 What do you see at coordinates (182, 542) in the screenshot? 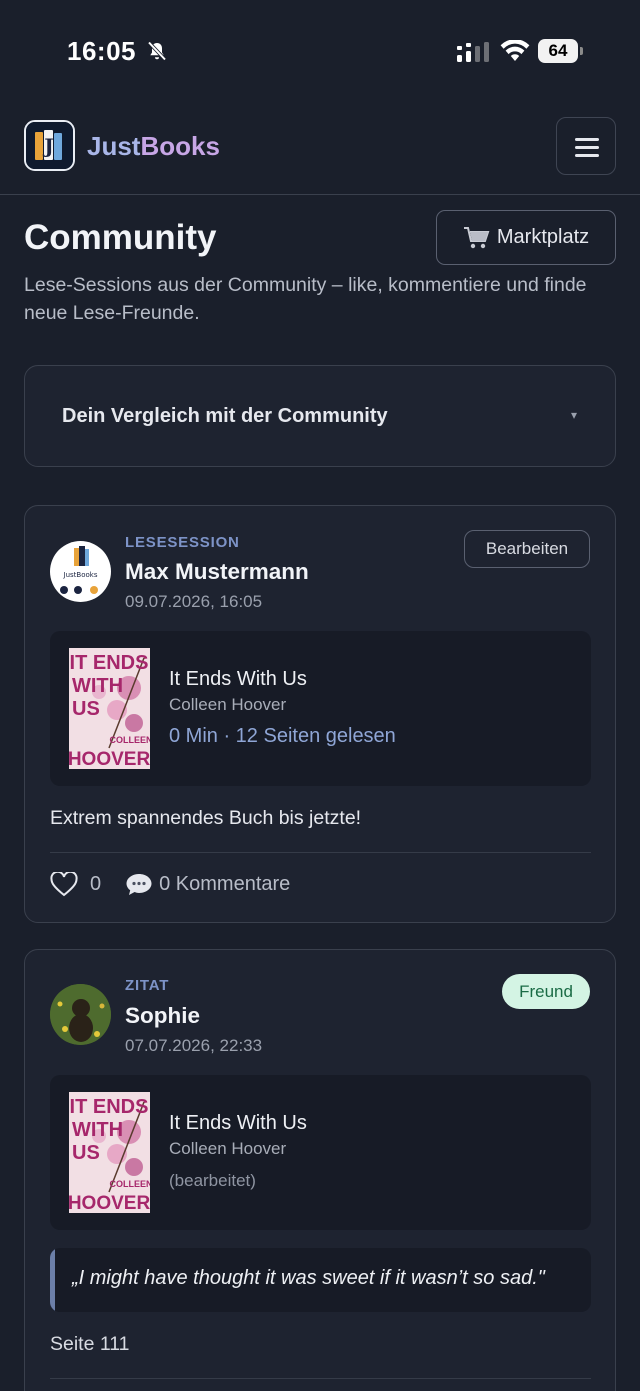
I see `post-type: LESESESSION` at bounding box center [182, 542].